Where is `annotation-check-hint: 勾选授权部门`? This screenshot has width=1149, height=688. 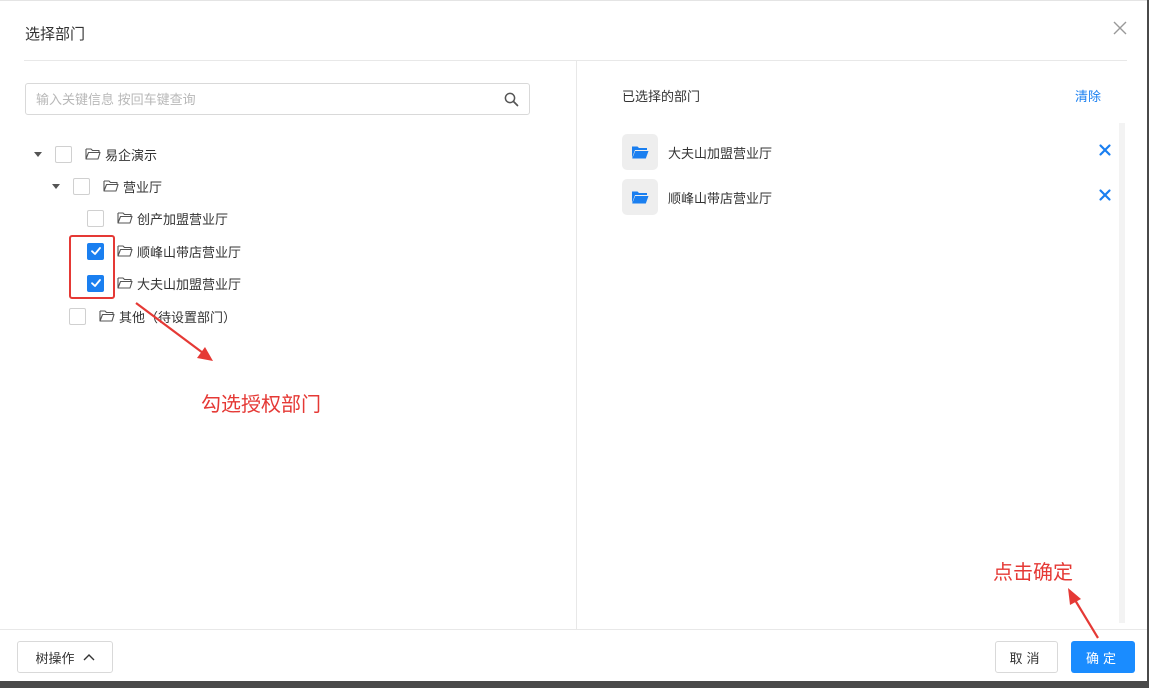
annotation-check-hint: 勾选授权部门 is located at coordinates (261, 404).